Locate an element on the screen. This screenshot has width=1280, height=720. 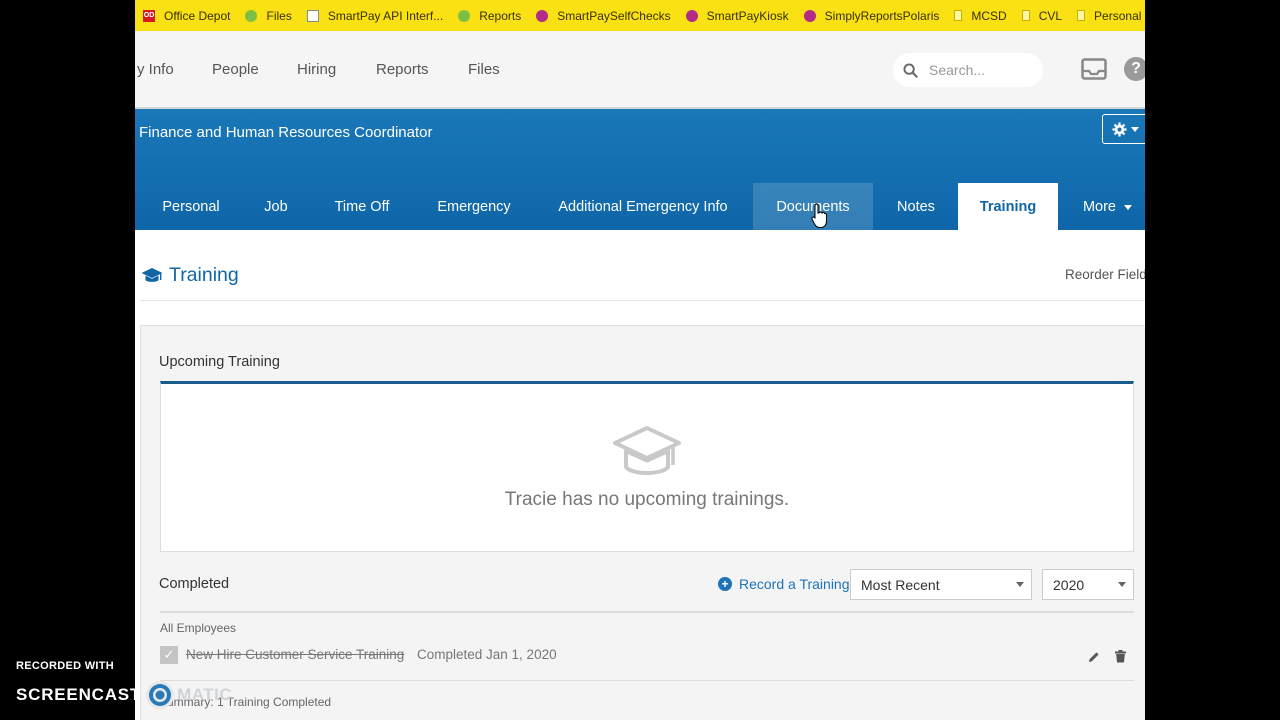
bookmark-files: Files is located at coordinates (268, 15).